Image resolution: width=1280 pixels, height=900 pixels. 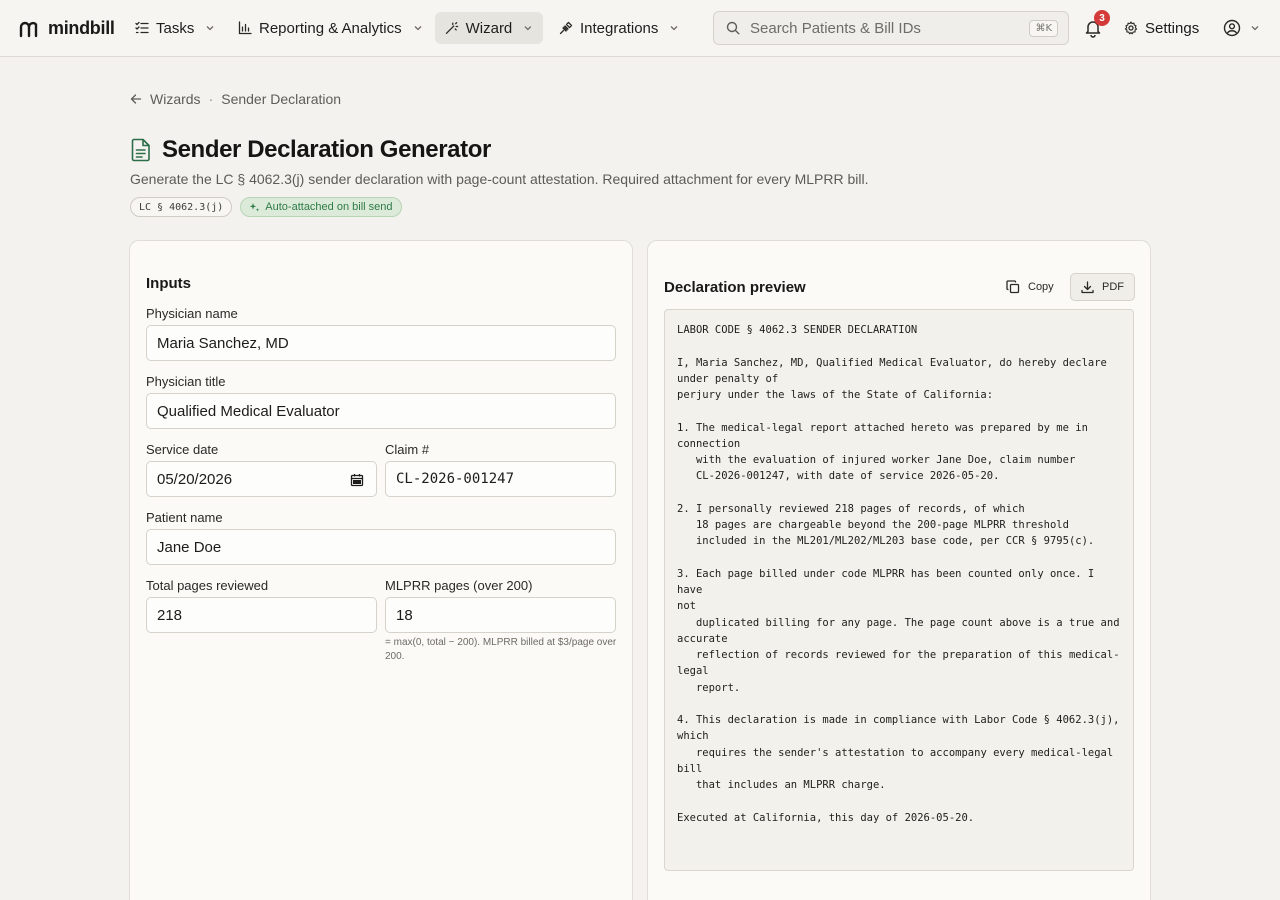 I want to click on nav-wizard: Wizard, so click(x=489, y=28).